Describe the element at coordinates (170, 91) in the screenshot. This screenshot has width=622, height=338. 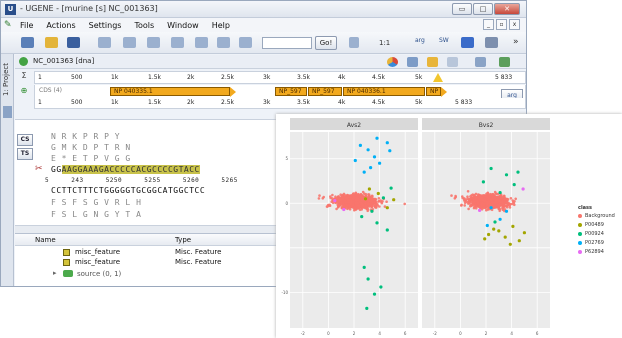
I see `cds-feature: NP 040335.1` at that location.